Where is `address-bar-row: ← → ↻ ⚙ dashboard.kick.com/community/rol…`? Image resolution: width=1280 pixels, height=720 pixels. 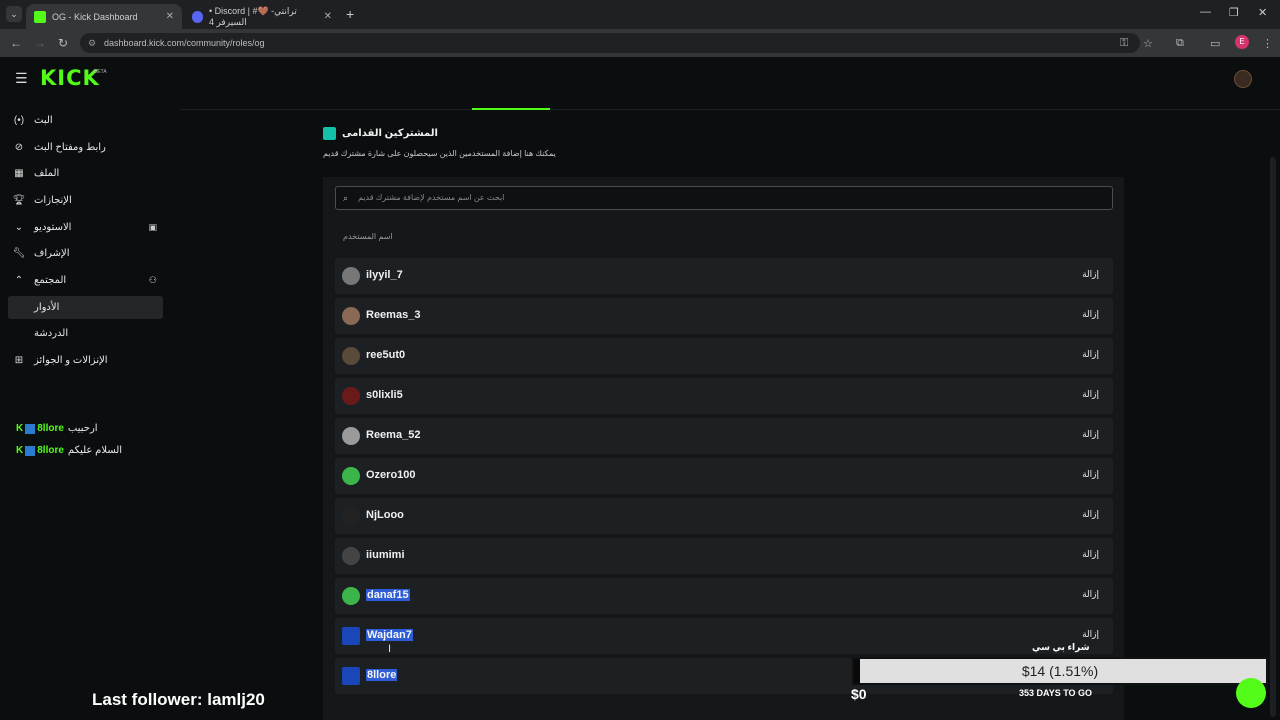
address-bar-row: ← → ↻ ⚙ dashboard.kick.com/community/rol… is located at coordinates (640, 43).